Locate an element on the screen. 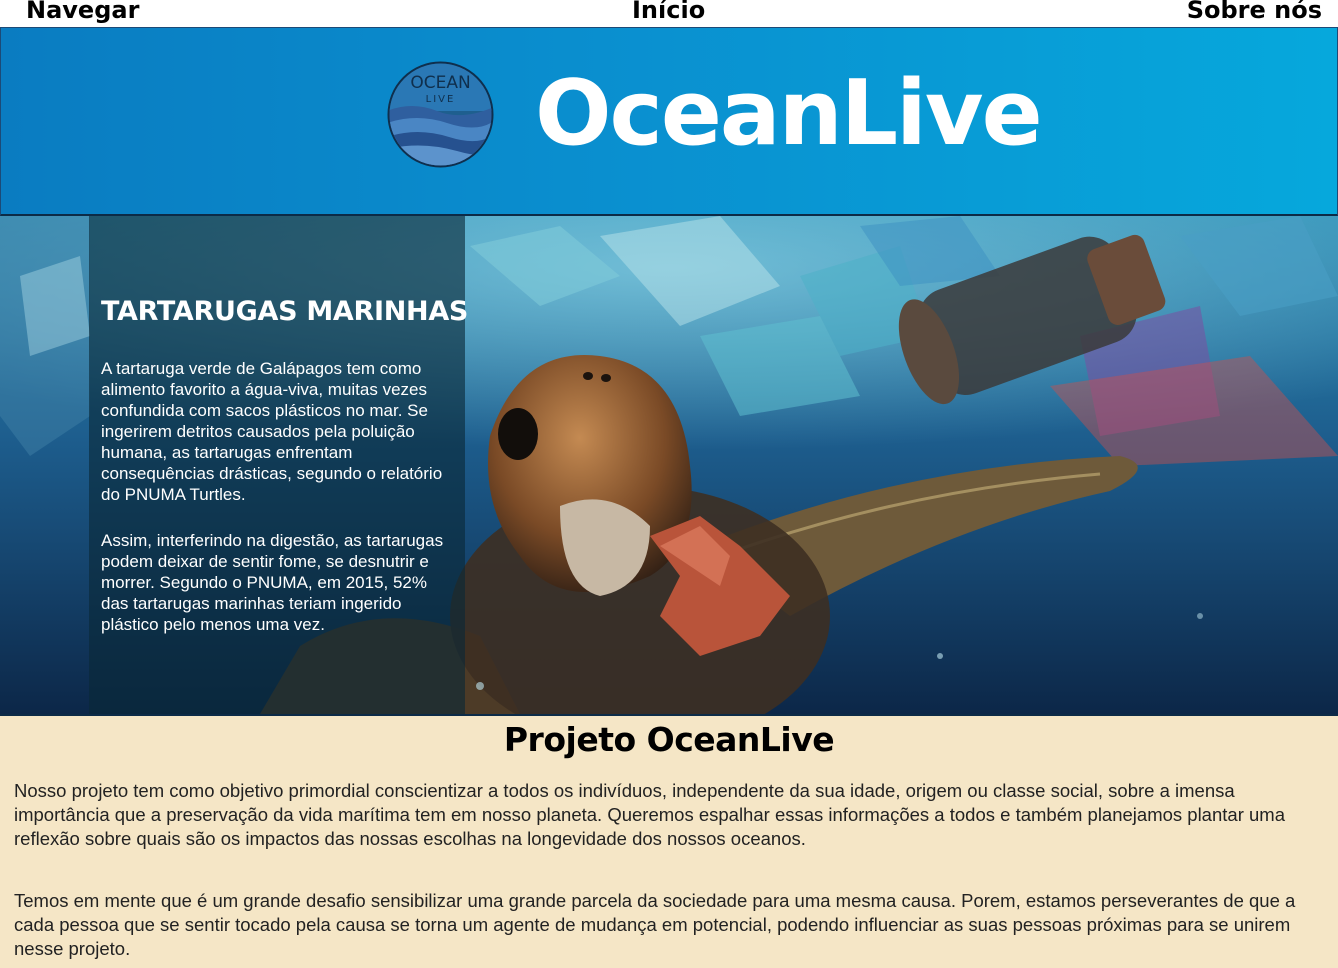 The image size is (1338, 968). svg-text: OCEAN is located at coordinates (440, 83).